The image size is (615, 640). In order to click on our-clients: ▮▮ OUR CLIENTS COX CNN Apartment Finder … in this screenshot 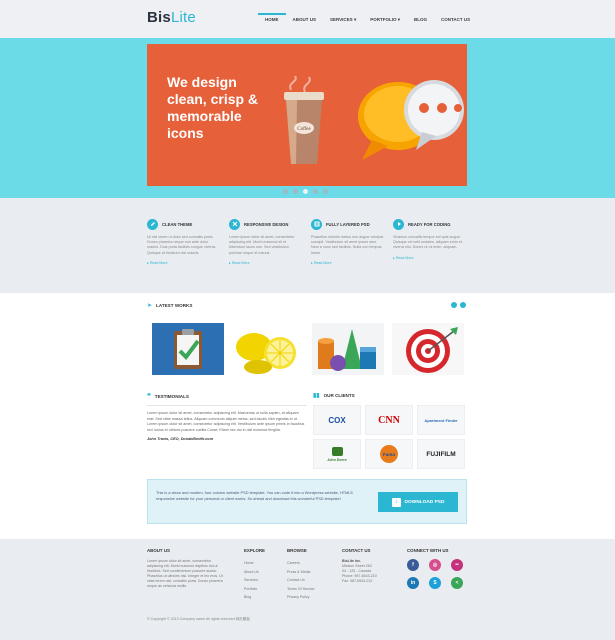, I will do `click(391, 430)`.